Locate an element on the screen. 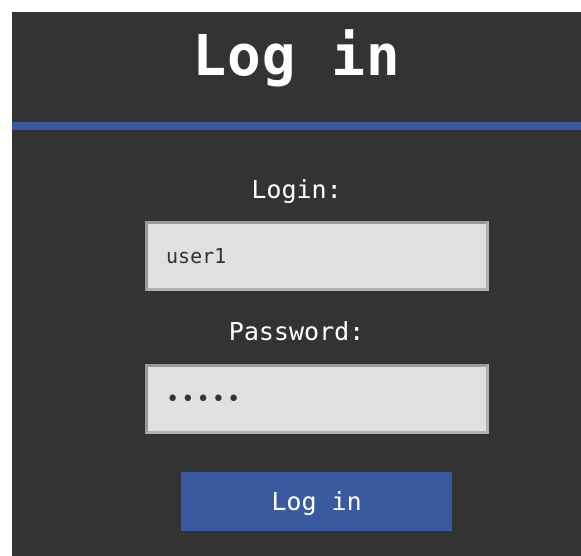 The width and height of the screenshot is (581, 556). login-input is located at coordinates (317, 256).